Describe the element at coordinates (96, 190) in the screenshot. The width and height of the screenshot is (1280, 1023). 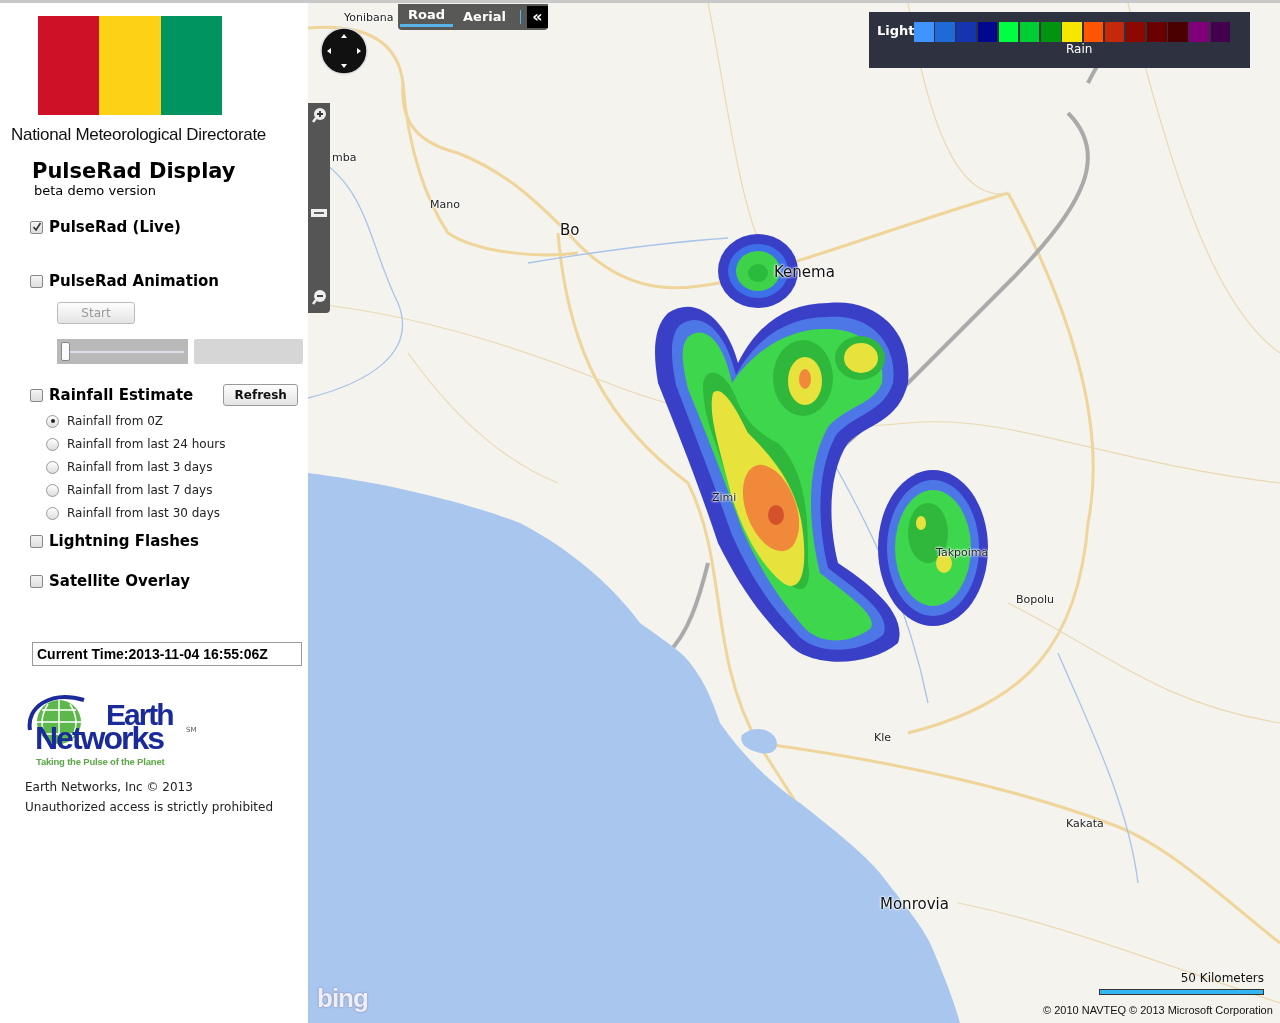
I see `app-subtitle: beta demo version` at that location.